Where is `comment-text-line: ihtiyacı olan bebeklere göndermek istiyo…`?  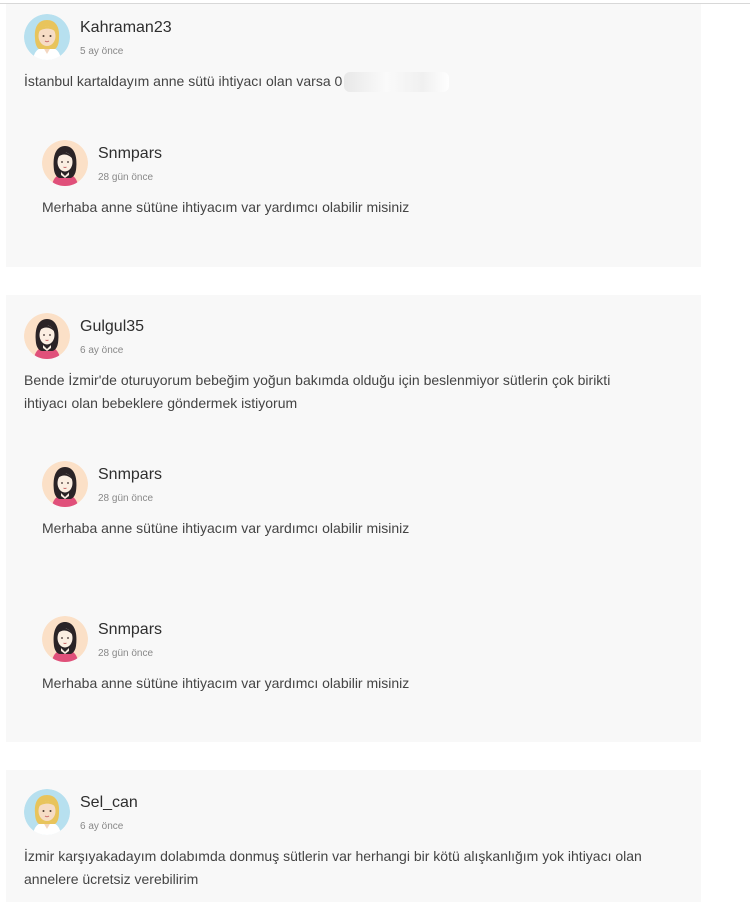 comment-text-line: ihtiyacı olan bebeklere göndermek istiyo… is located at coordinates (161, 403).